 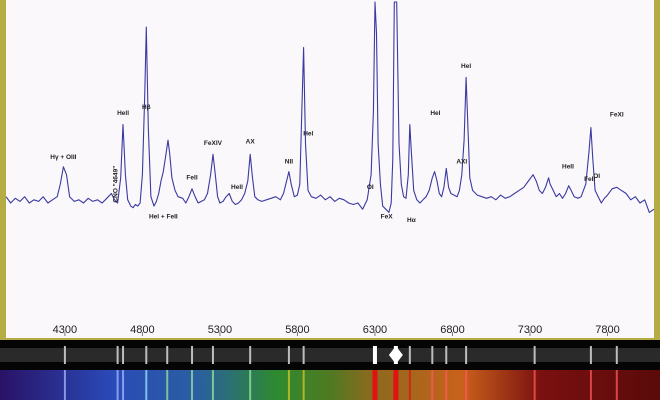 I want to click on x-tick-label: 5300, so click(x=220, y=330).